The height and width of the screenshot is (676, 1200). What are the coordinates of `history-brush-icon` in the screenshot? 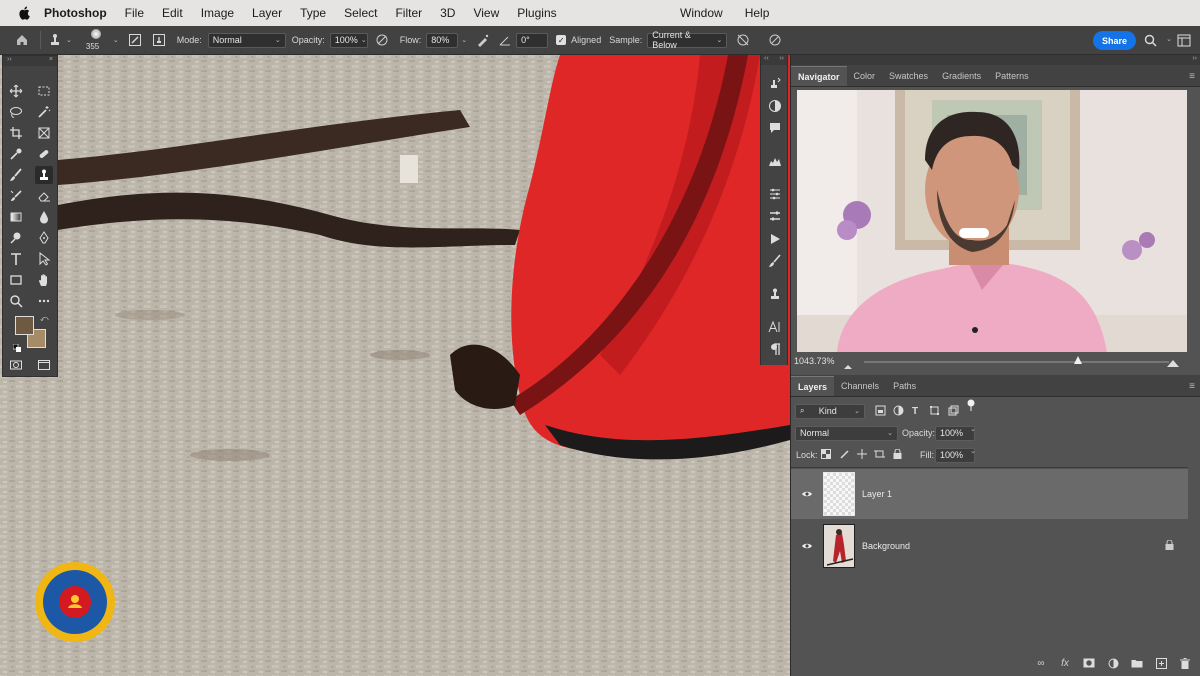 It's located at (16, 196).